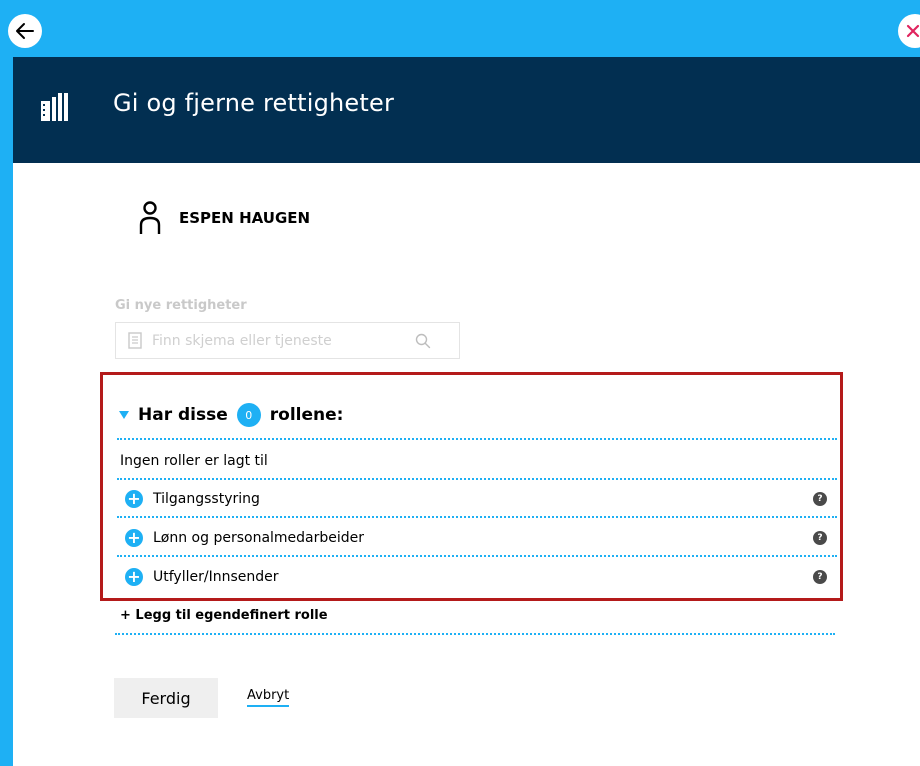 This screenshot has height=766, width=920. Describe the element at coordinates (150, 217) in the screenshot. I see `person-icon` at that location.